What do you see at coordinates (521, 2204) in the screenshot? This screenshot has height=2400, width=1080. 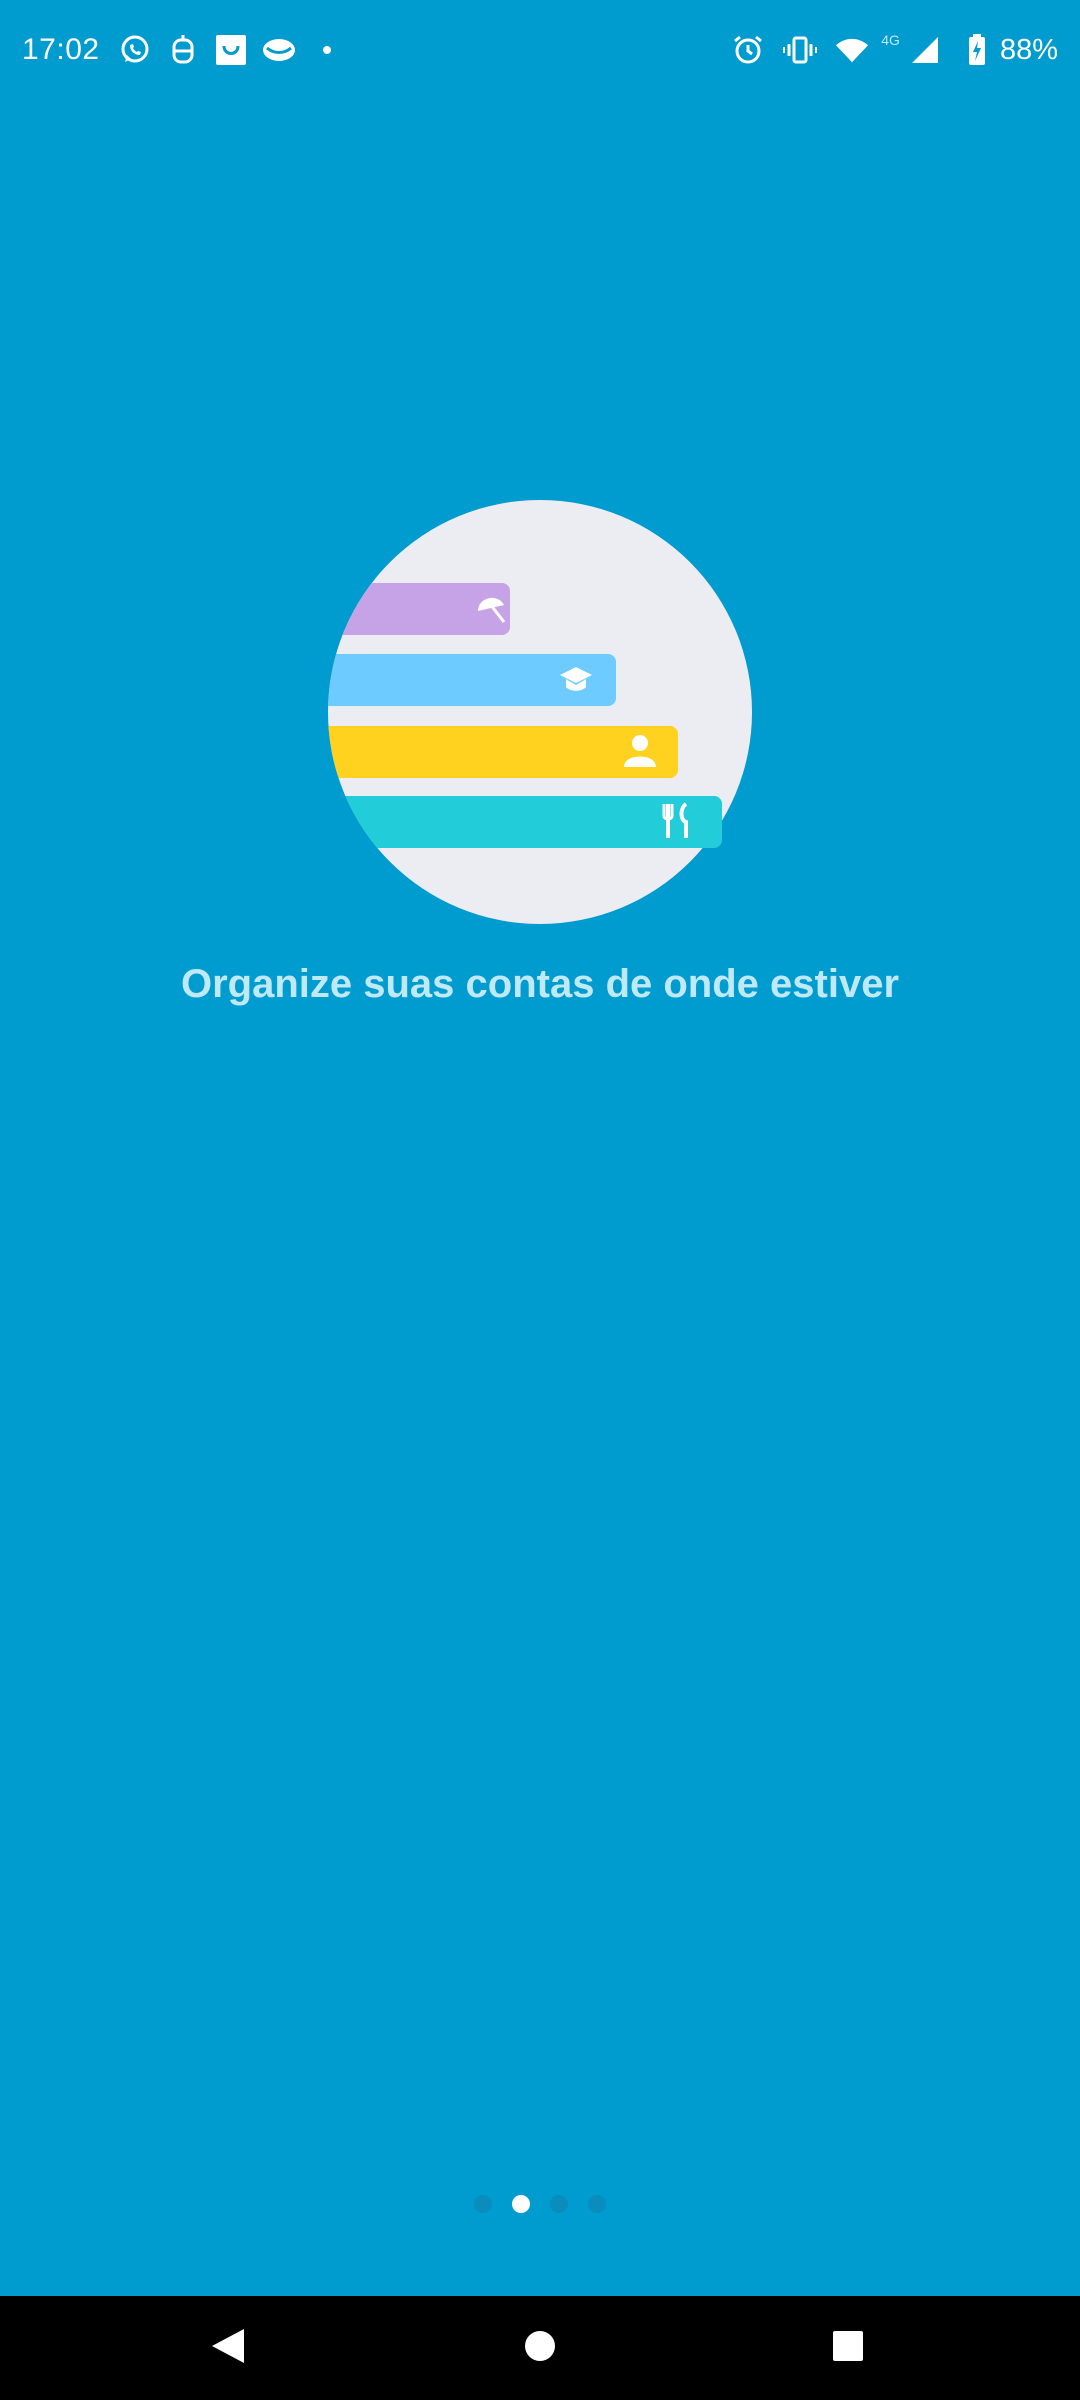 I see `page-dot-2-active` at bounding box center [521, 2204].